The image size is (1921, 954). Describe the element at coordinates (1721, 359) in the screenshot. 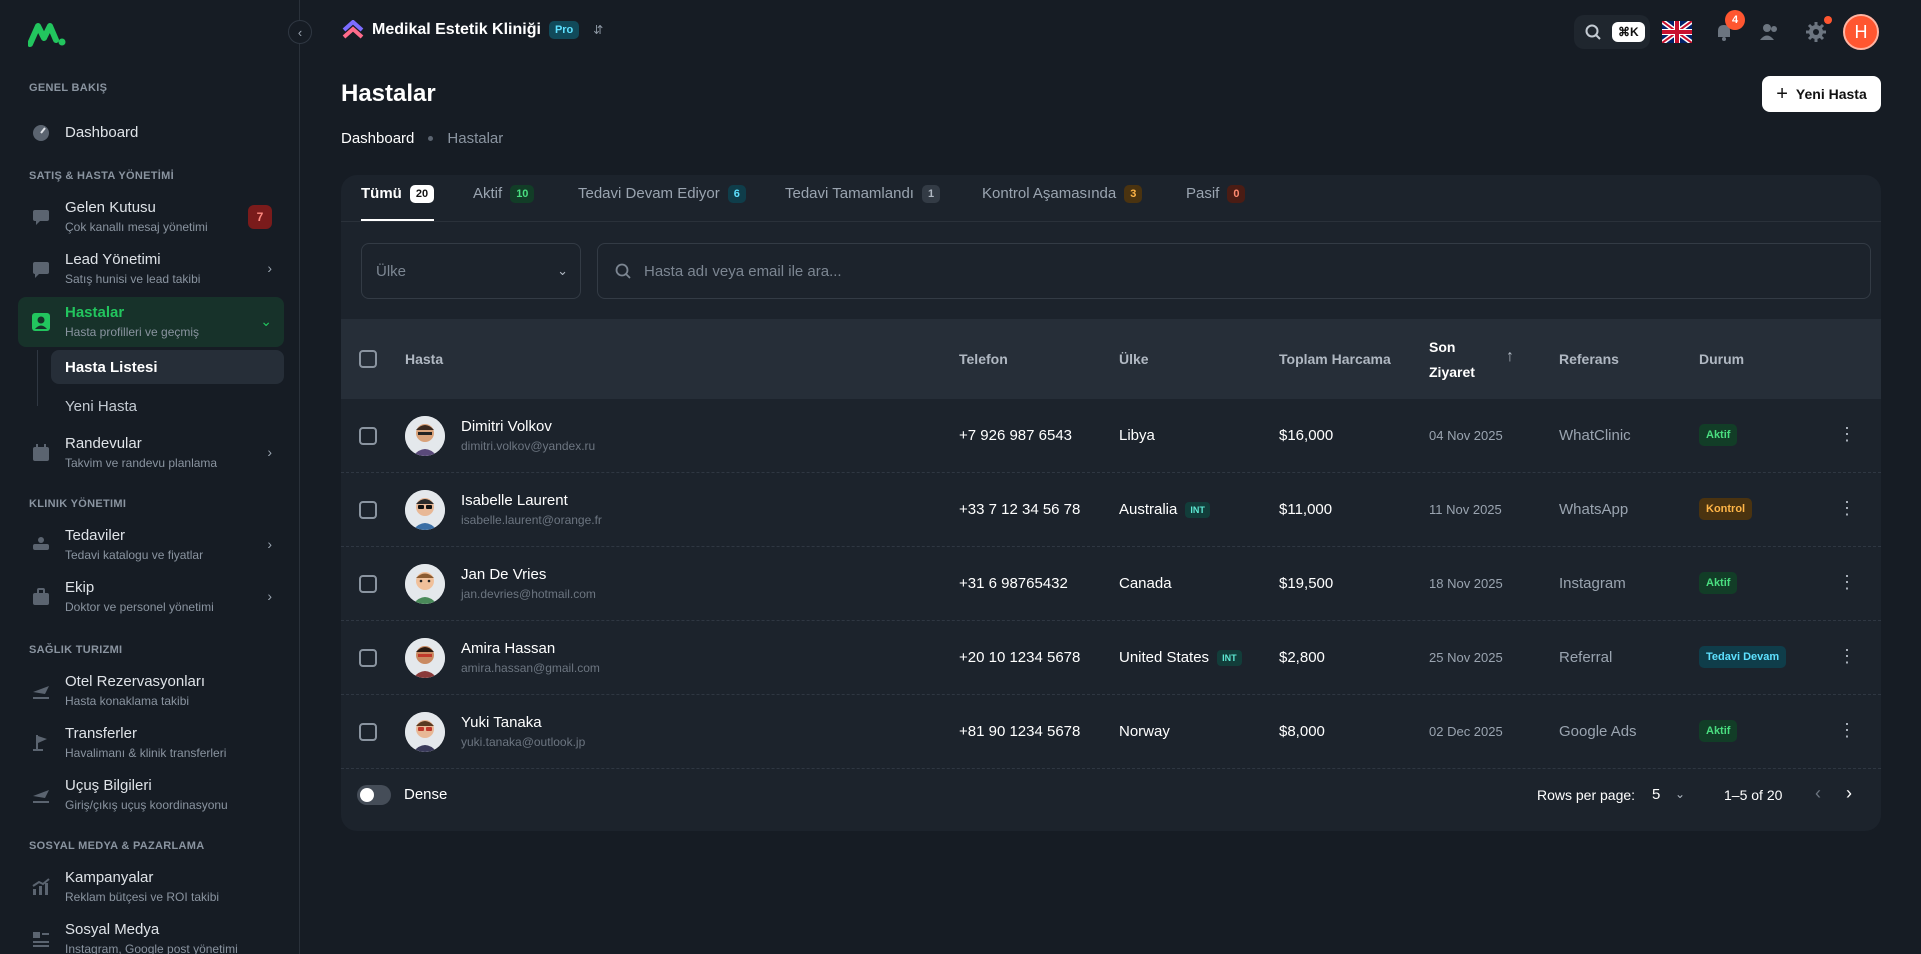

I see `col-status: Durum` at that location.